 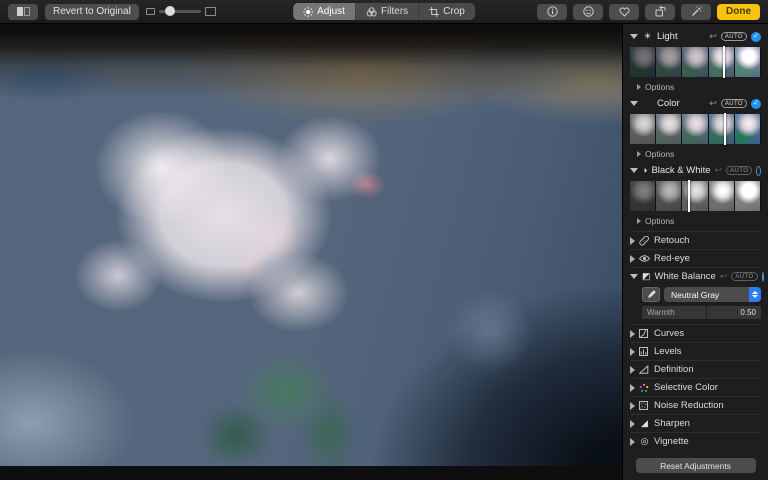 I want to click on adjust-icon, so click(x=308, y=11).